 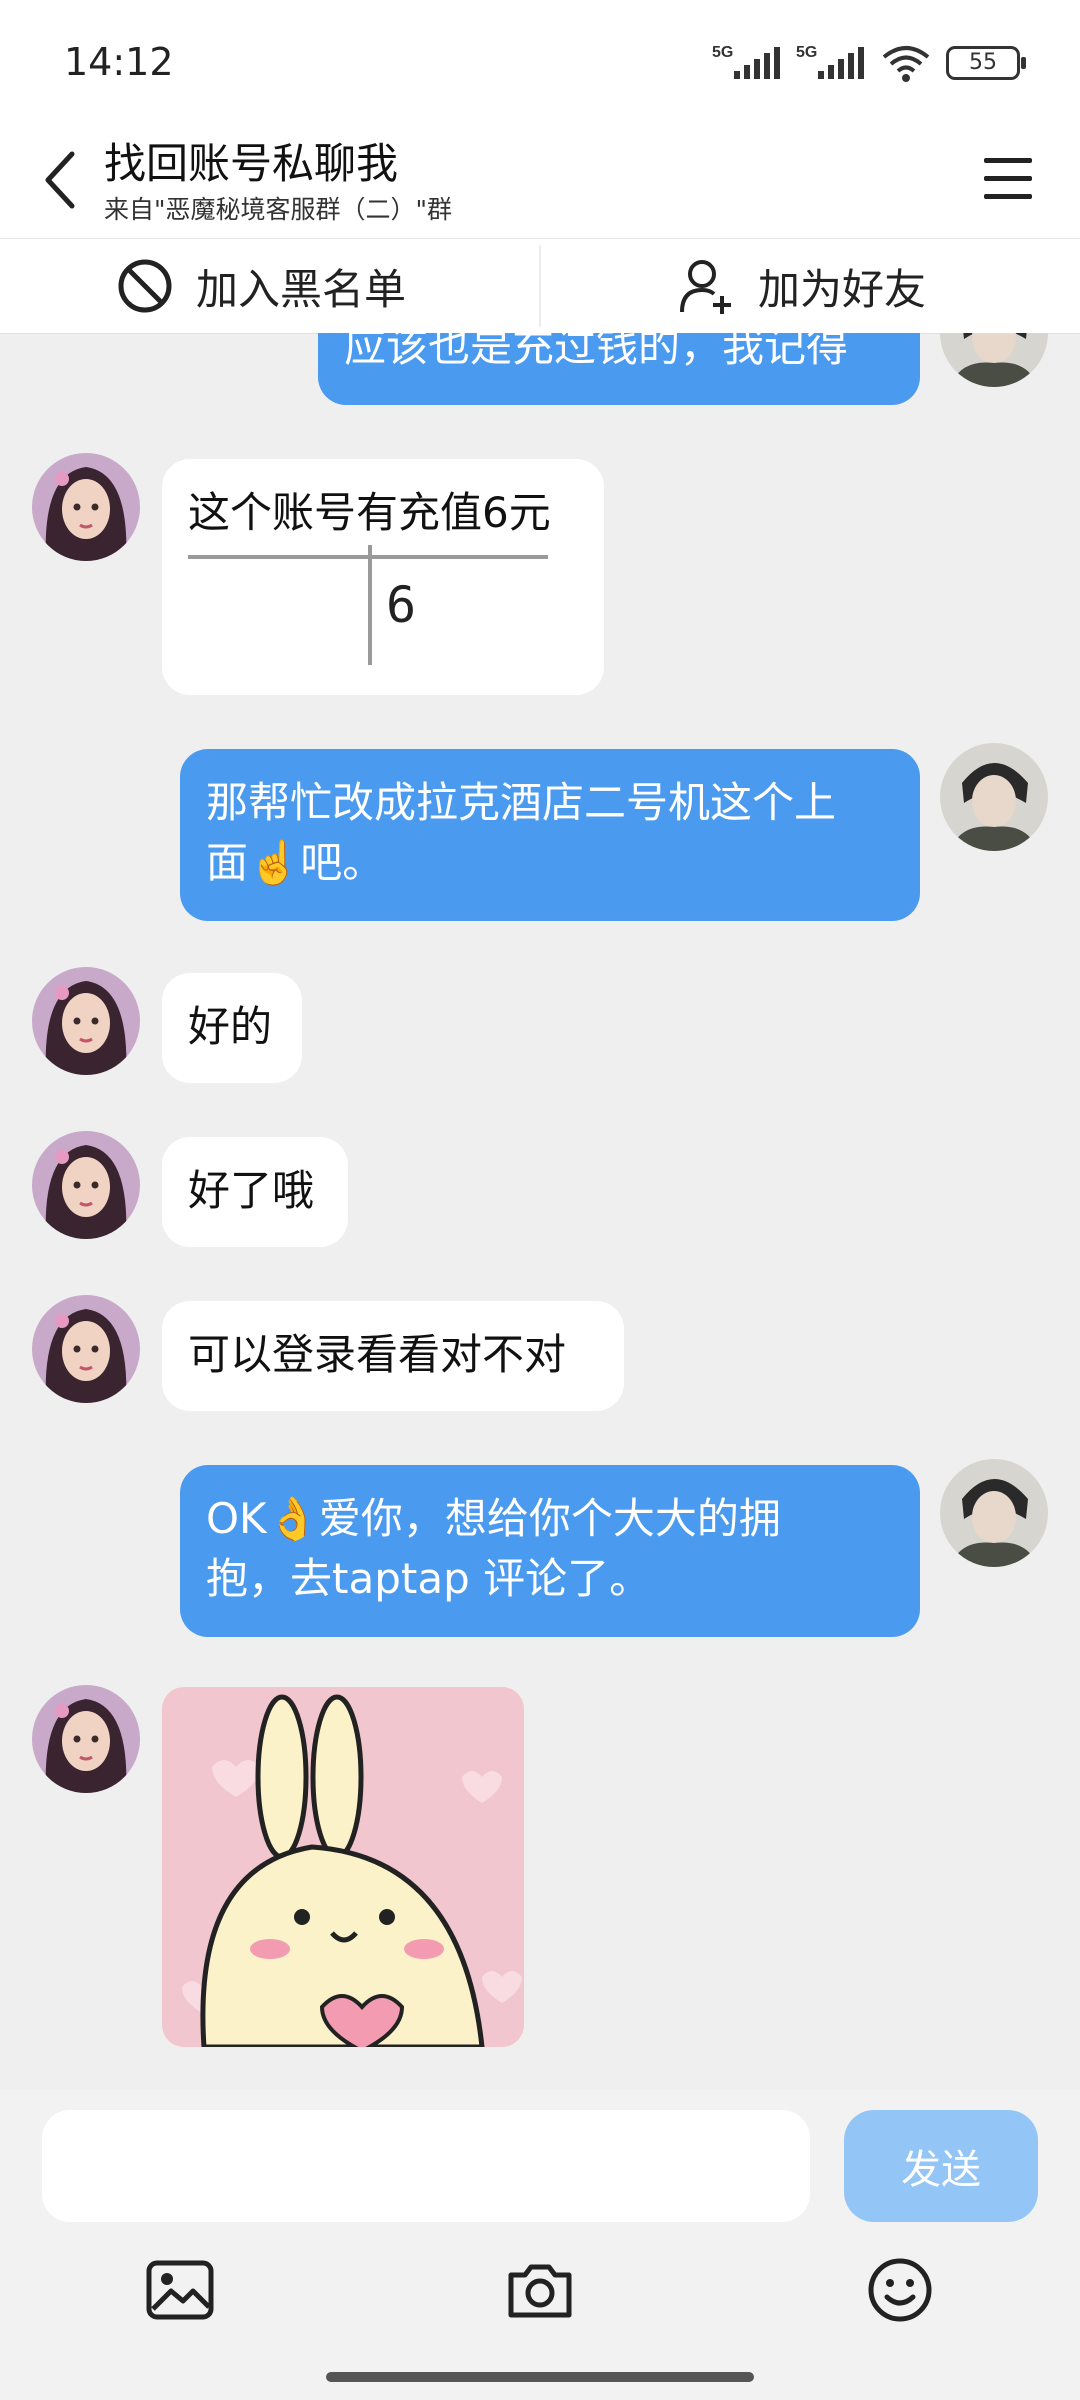 I want to click on back-button, so click(x=60, y=180).